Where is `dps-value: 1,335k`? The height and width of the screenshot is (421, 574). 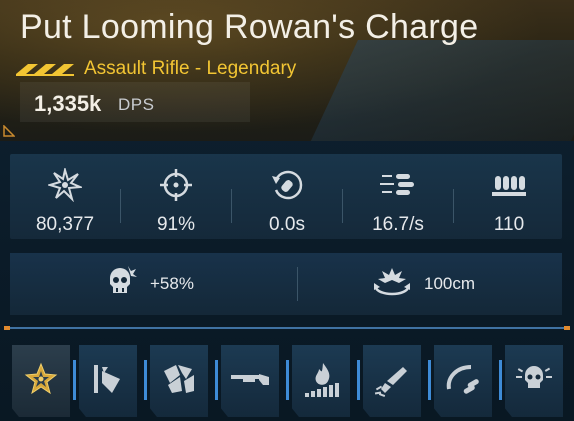 dps-value: 1,335k is located at coordinates (68, 103).